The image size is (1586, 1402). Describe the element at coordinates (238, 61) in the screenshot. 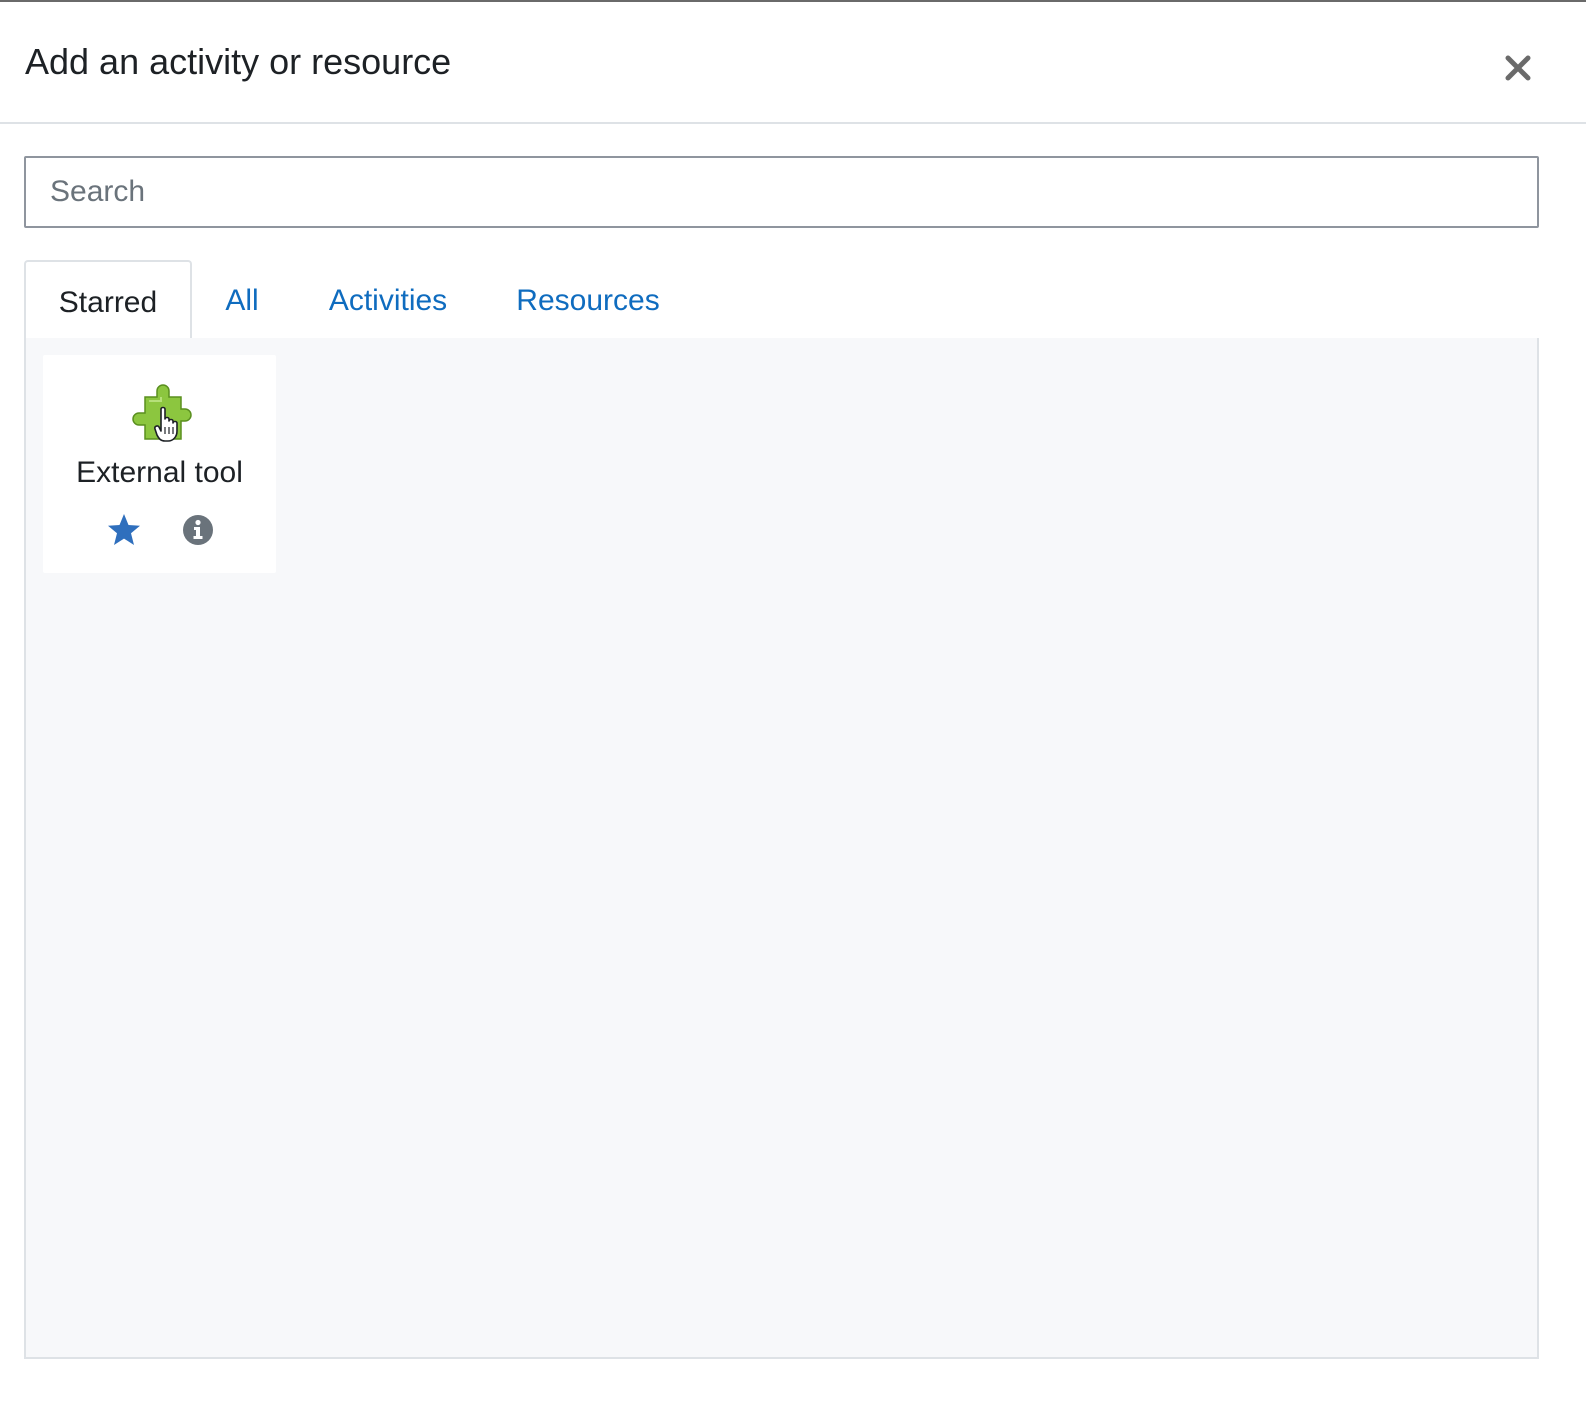

I see `modal-title: Add an activity or resource` at that location.